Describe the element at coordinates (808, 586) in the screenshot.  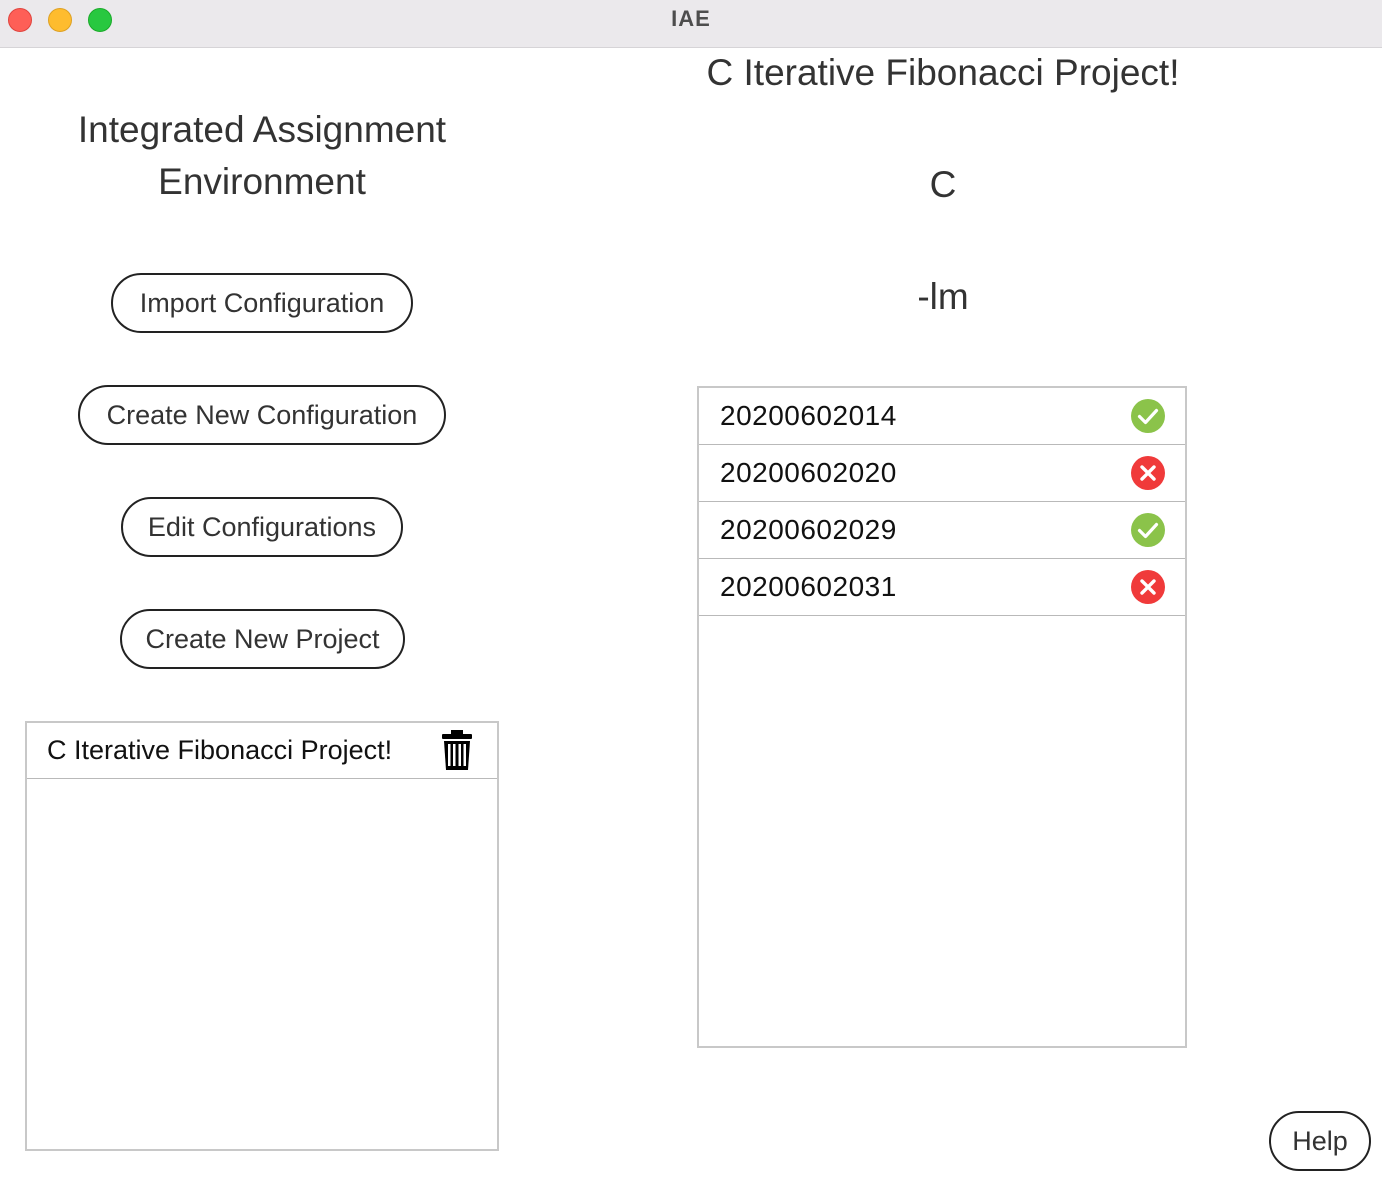
I see `submission-id: 20200602031` at that location.